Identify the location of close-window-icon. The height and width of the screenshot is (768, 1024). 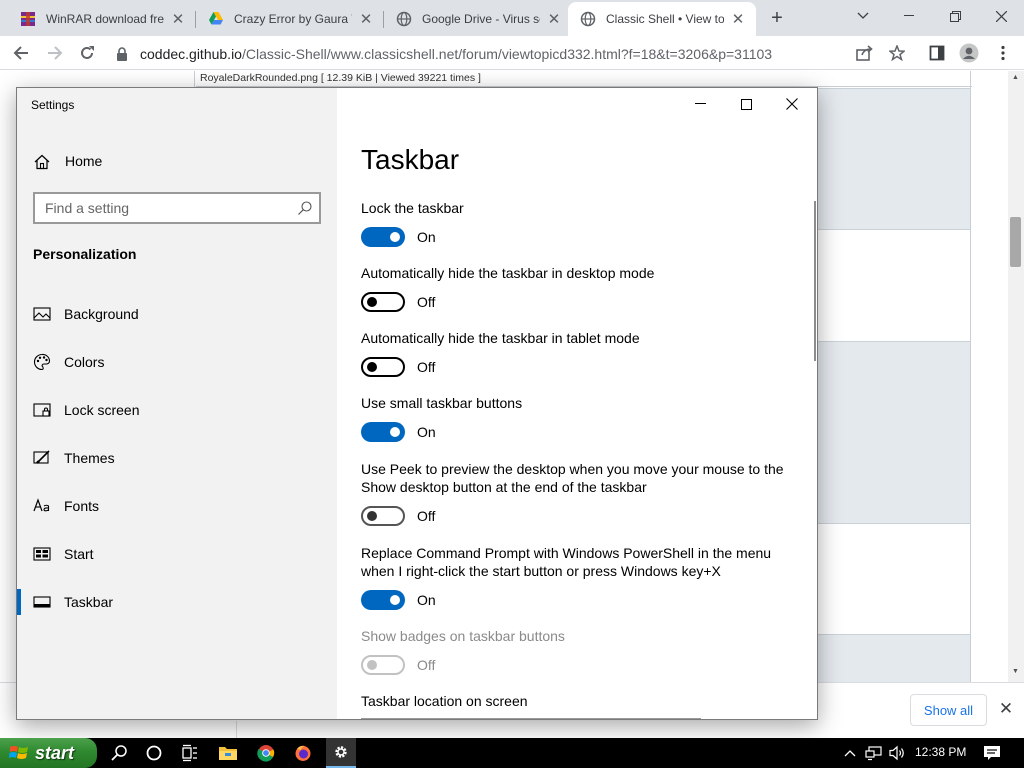
(1001, 16).